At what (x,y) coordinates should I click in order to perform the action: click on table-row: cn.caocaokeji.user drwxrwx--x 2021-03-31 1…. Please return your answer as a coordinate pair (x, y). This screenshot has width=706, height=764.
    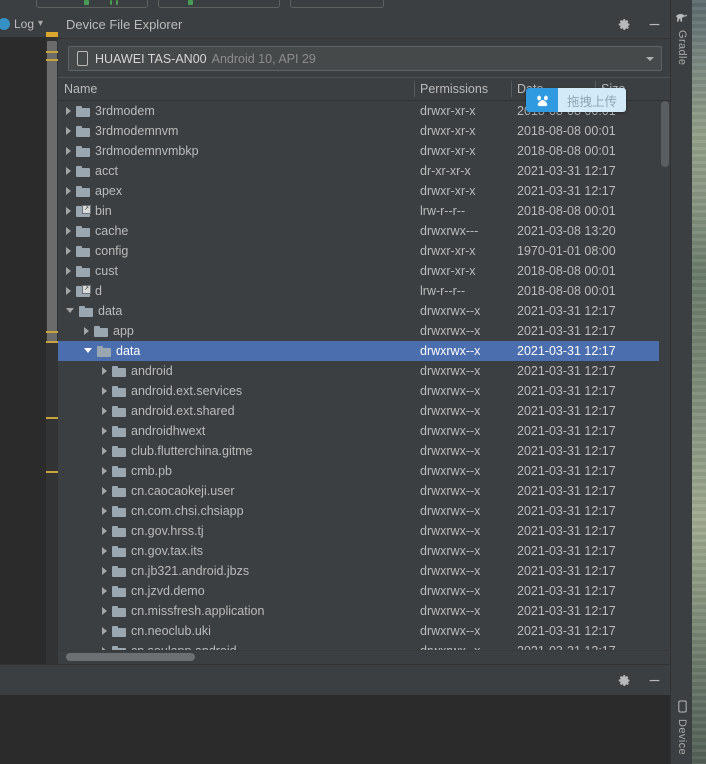
    Looking at the image, I should click on (364, 491).